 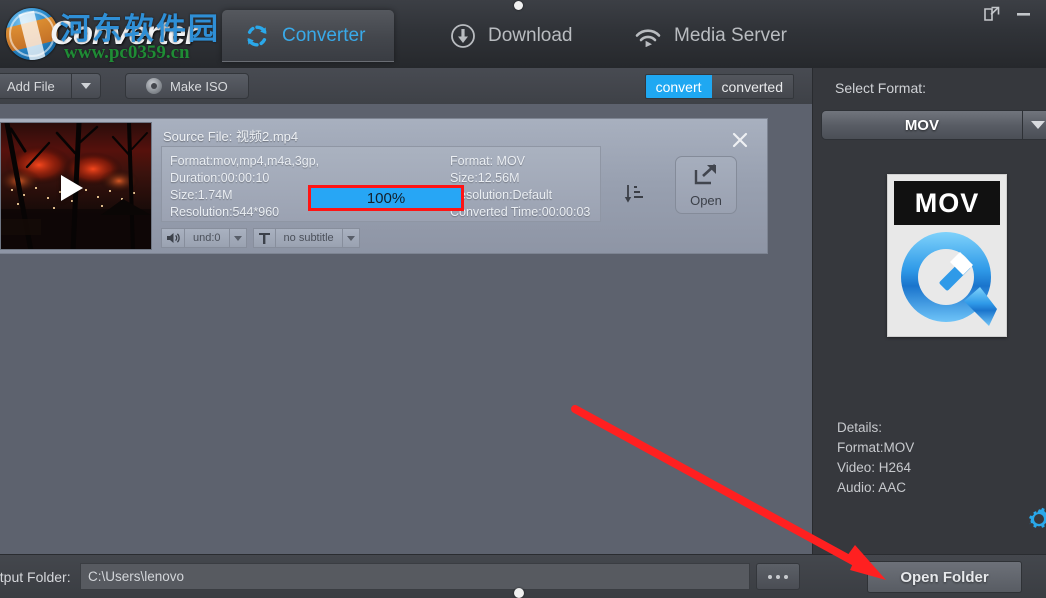 I want to click on action-toolbar: Add File Make ISO convert converted, so click(x=406, y=86).